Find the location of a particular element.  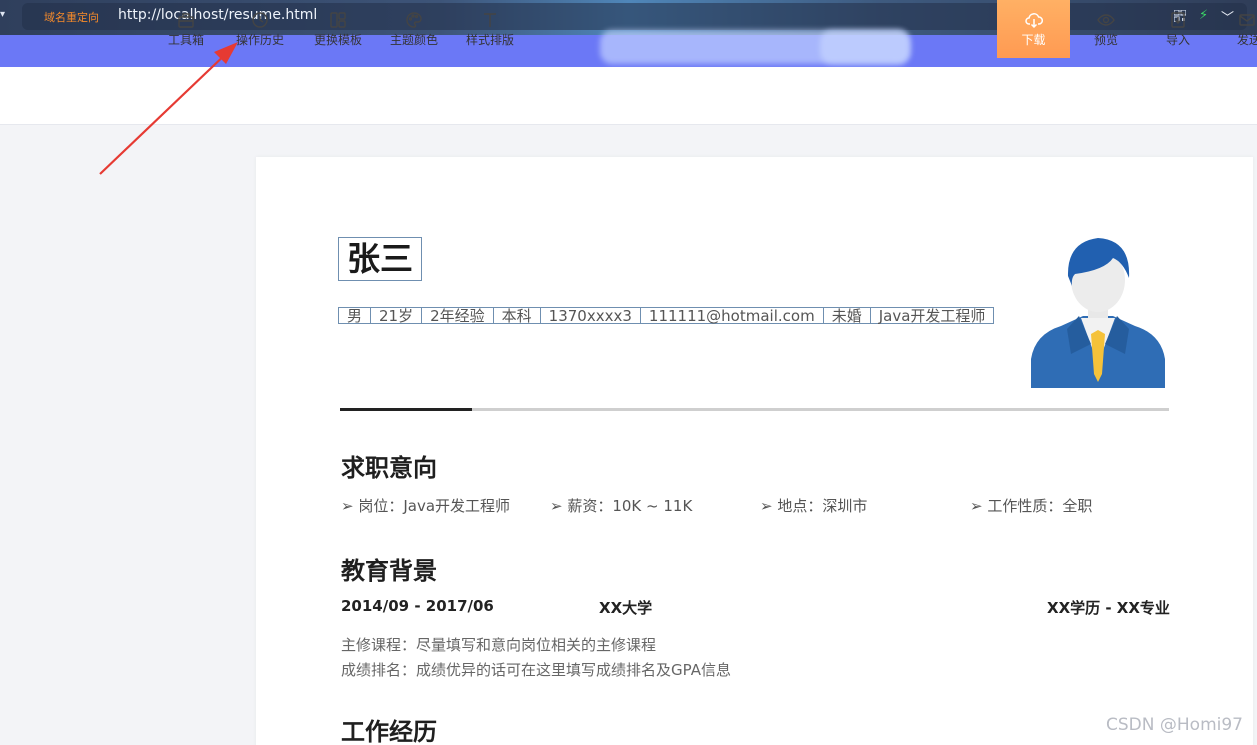

mail-icon is located at coordinates (1247, 19).